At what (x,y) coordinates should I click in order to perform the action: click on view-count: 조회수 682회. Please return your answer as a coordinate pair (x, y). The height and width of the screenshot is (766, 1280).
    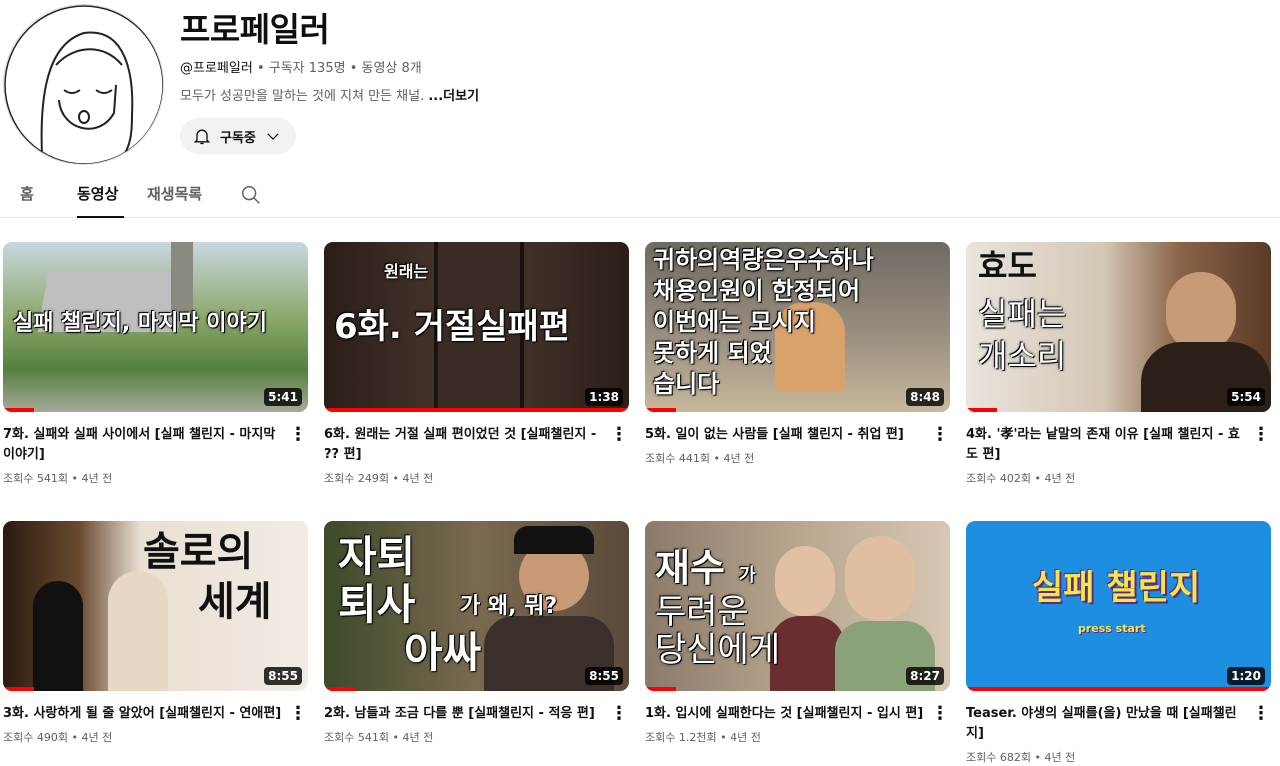
    Looking at the image, I should click on (998, 757).